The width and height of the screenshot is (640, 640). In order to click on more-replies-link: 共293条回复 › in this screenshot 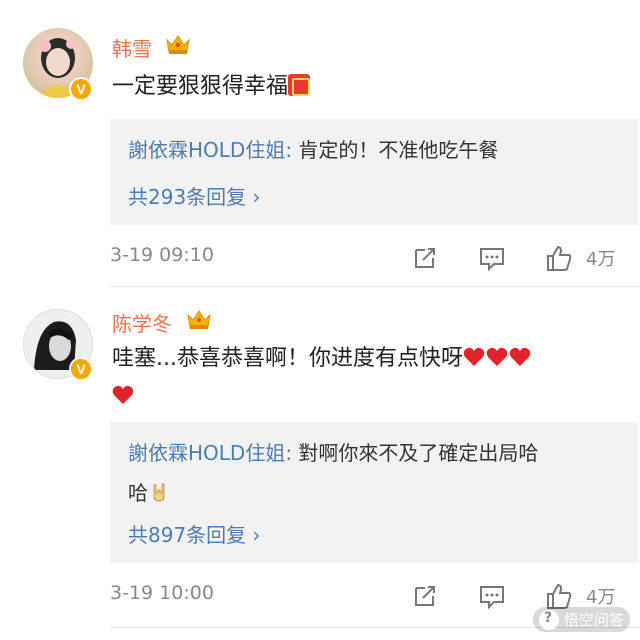, I will do `click(194, 195)`.